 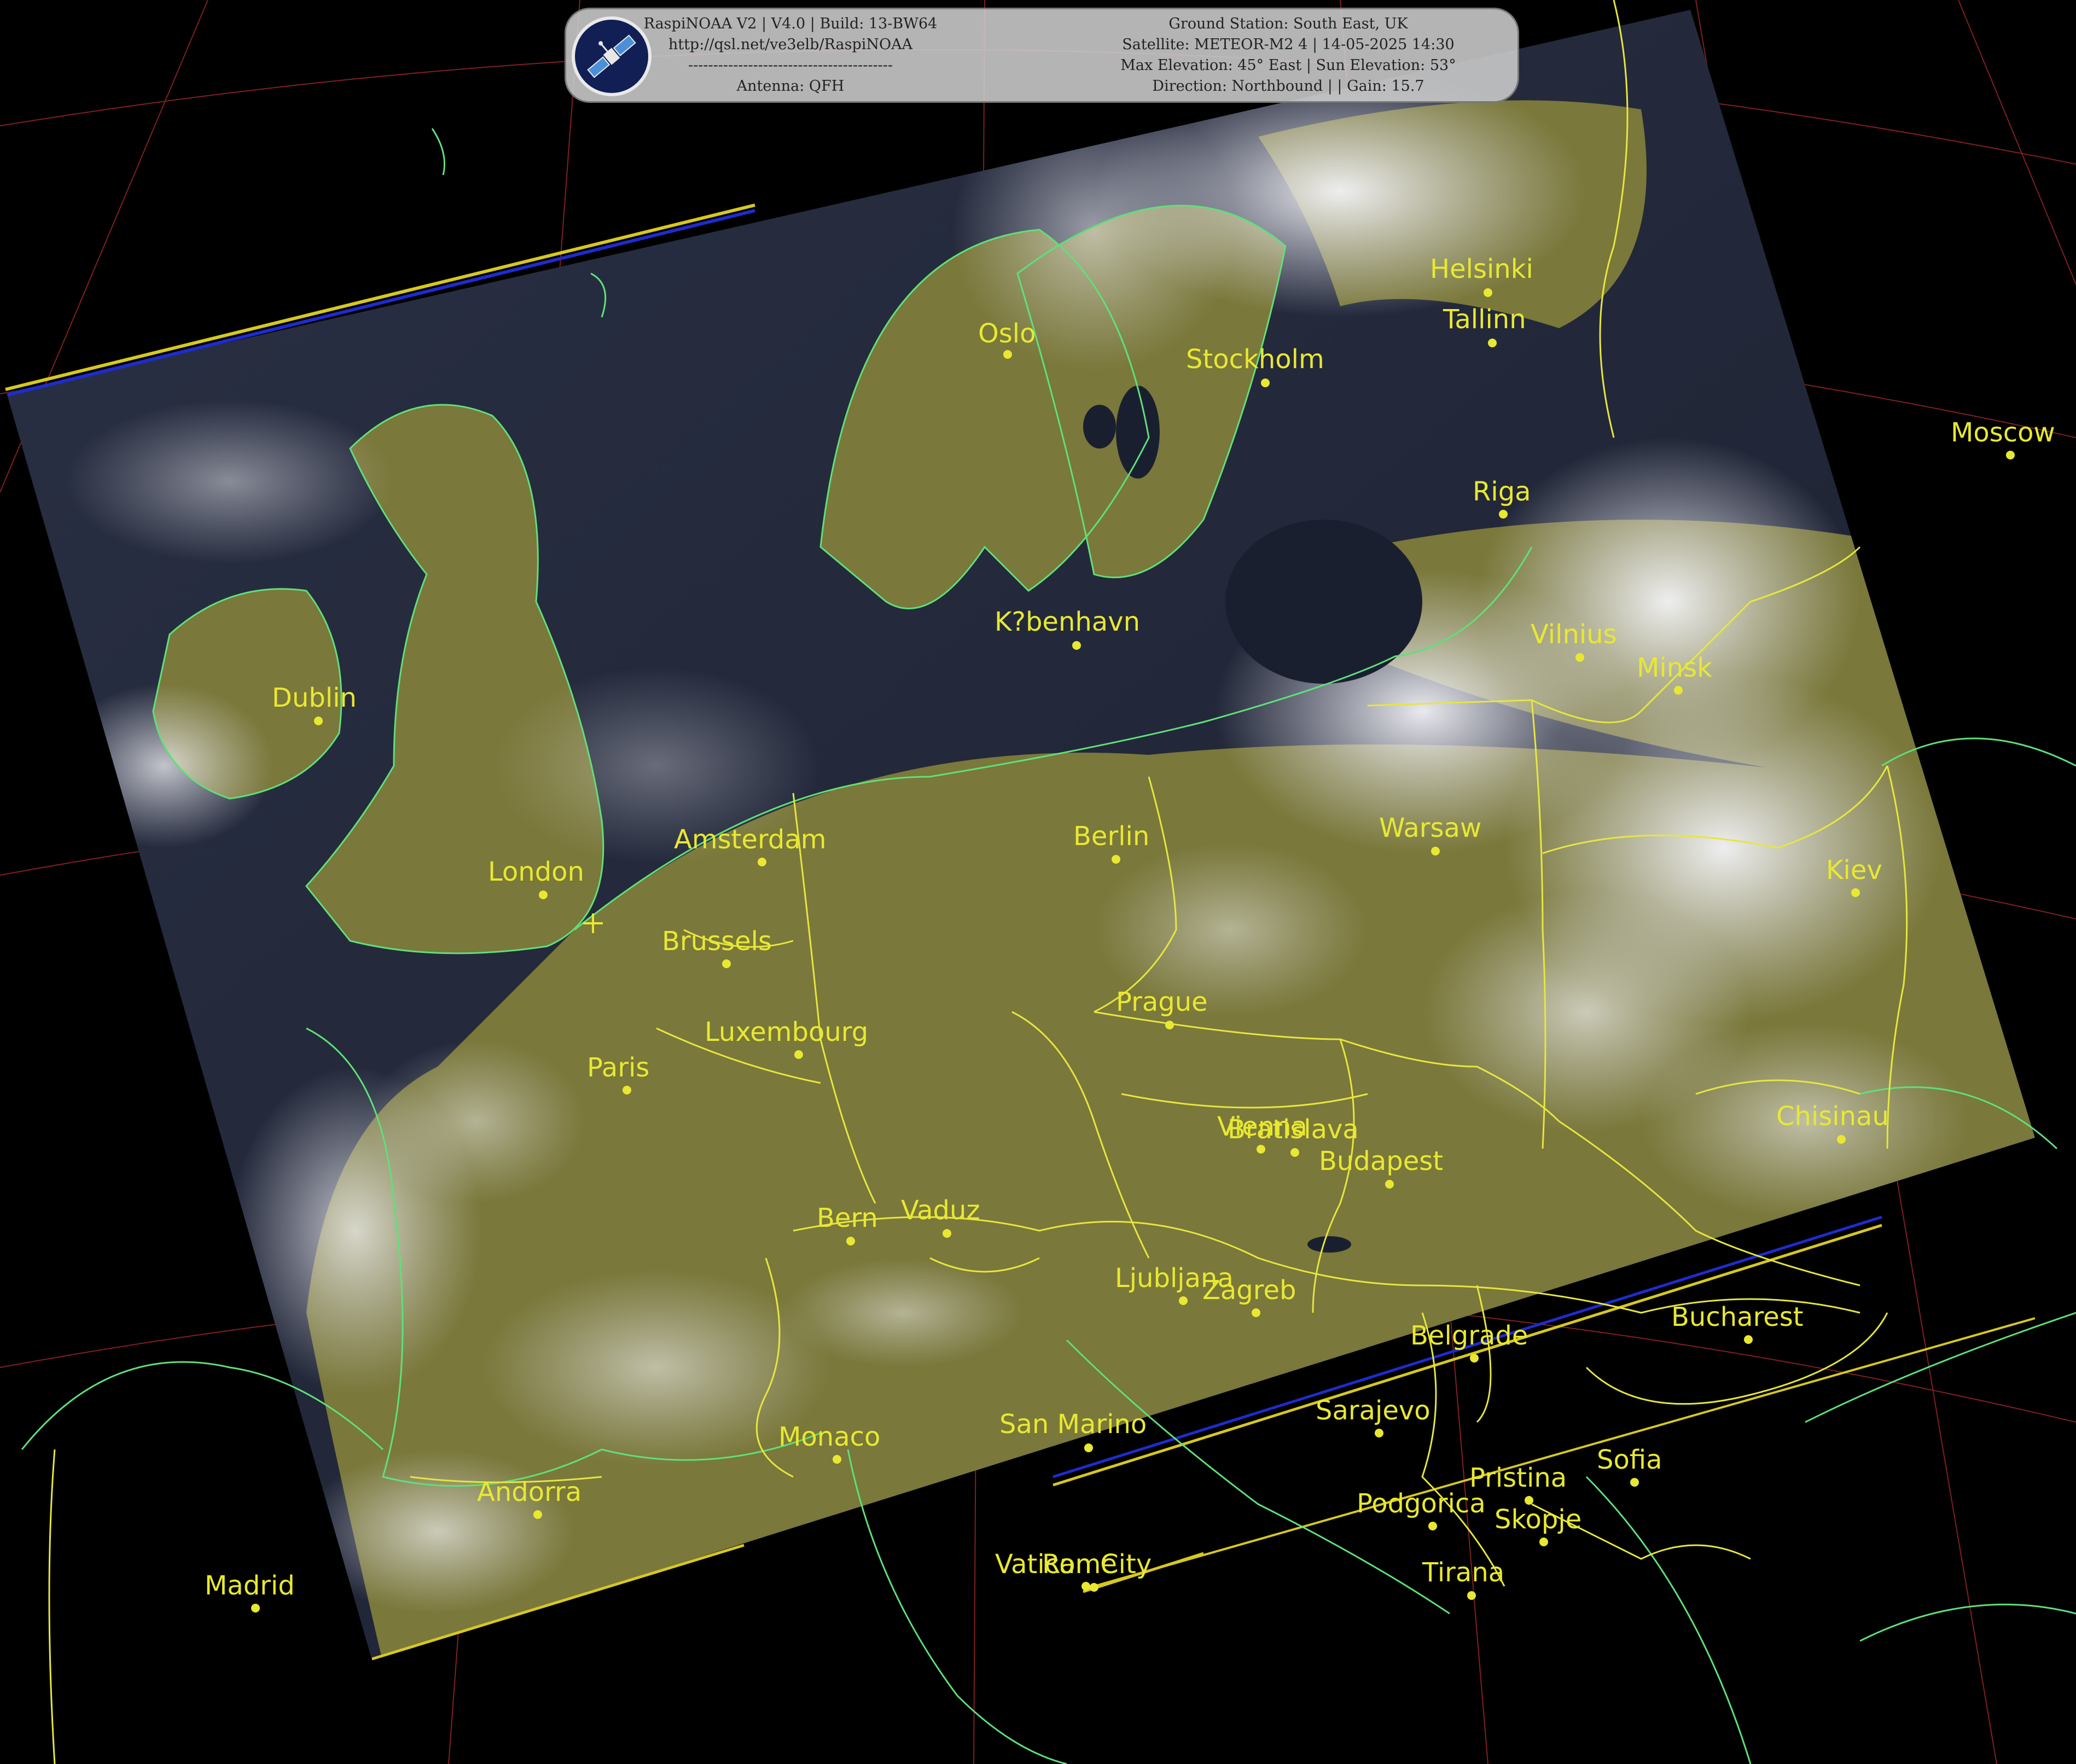 I want to click on city-label: Paris, so click(x=618, y=1067).